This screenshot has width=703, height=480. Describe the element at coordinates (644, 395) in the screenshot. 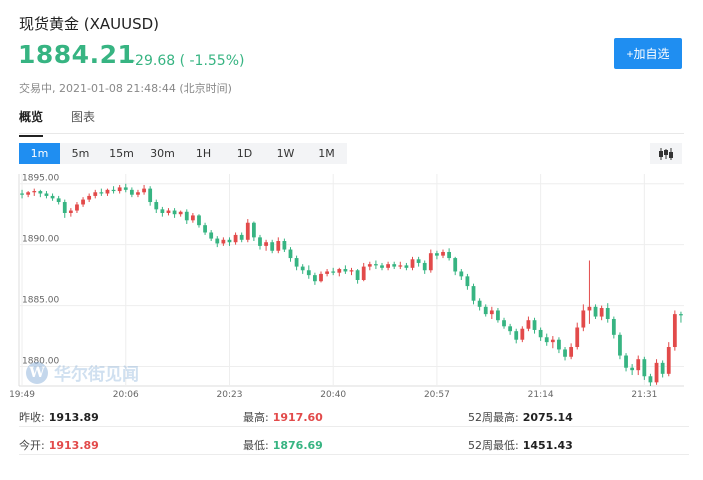

I see `x-tick-label: 21:31` at that location.